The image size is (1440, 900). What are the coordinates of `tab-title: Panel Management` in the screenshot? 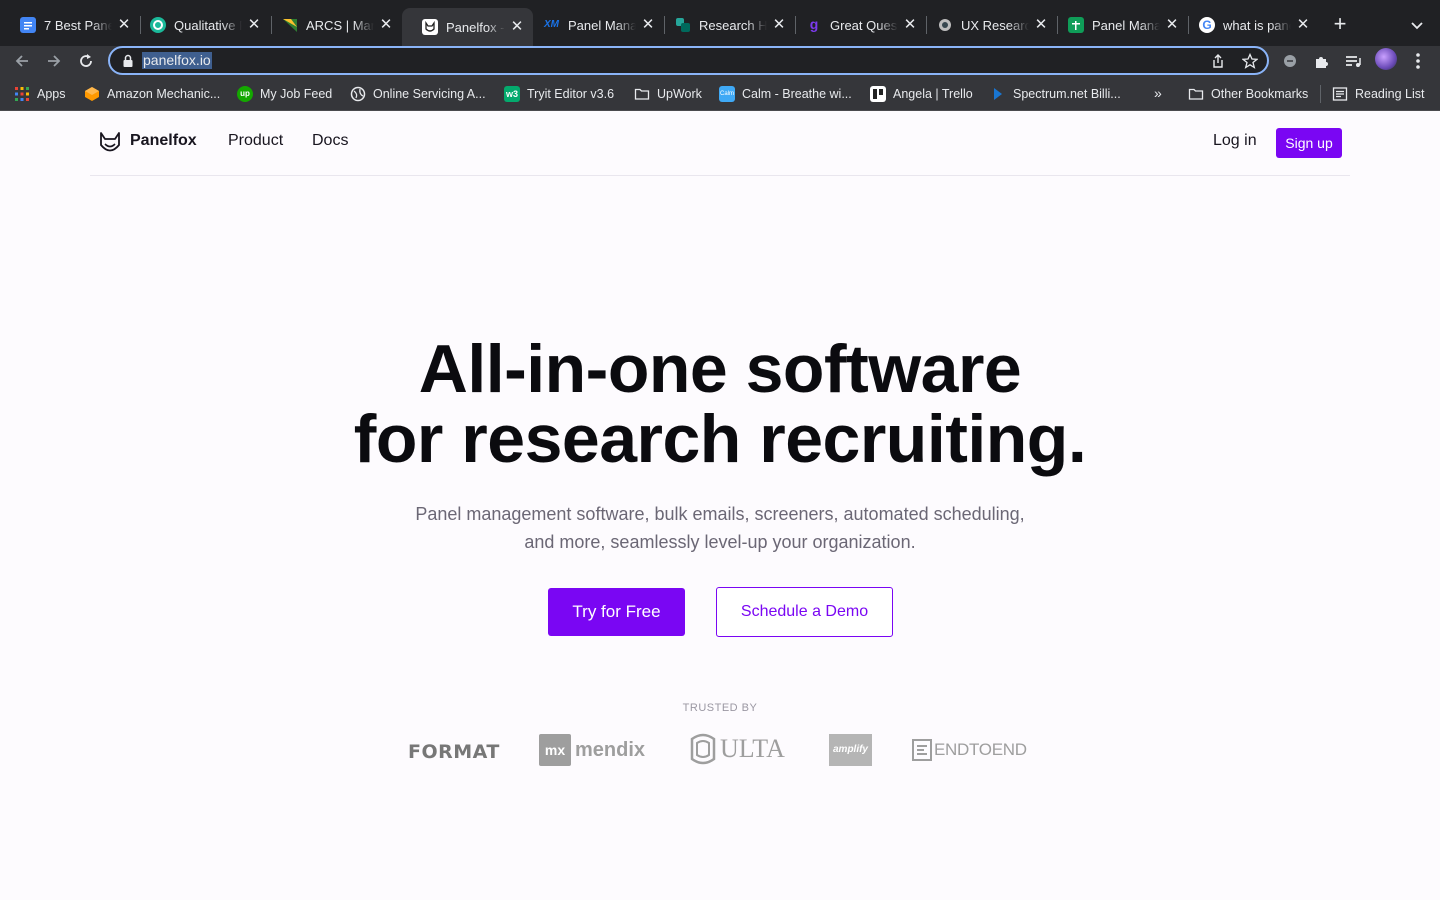 It's located at (602, 25).